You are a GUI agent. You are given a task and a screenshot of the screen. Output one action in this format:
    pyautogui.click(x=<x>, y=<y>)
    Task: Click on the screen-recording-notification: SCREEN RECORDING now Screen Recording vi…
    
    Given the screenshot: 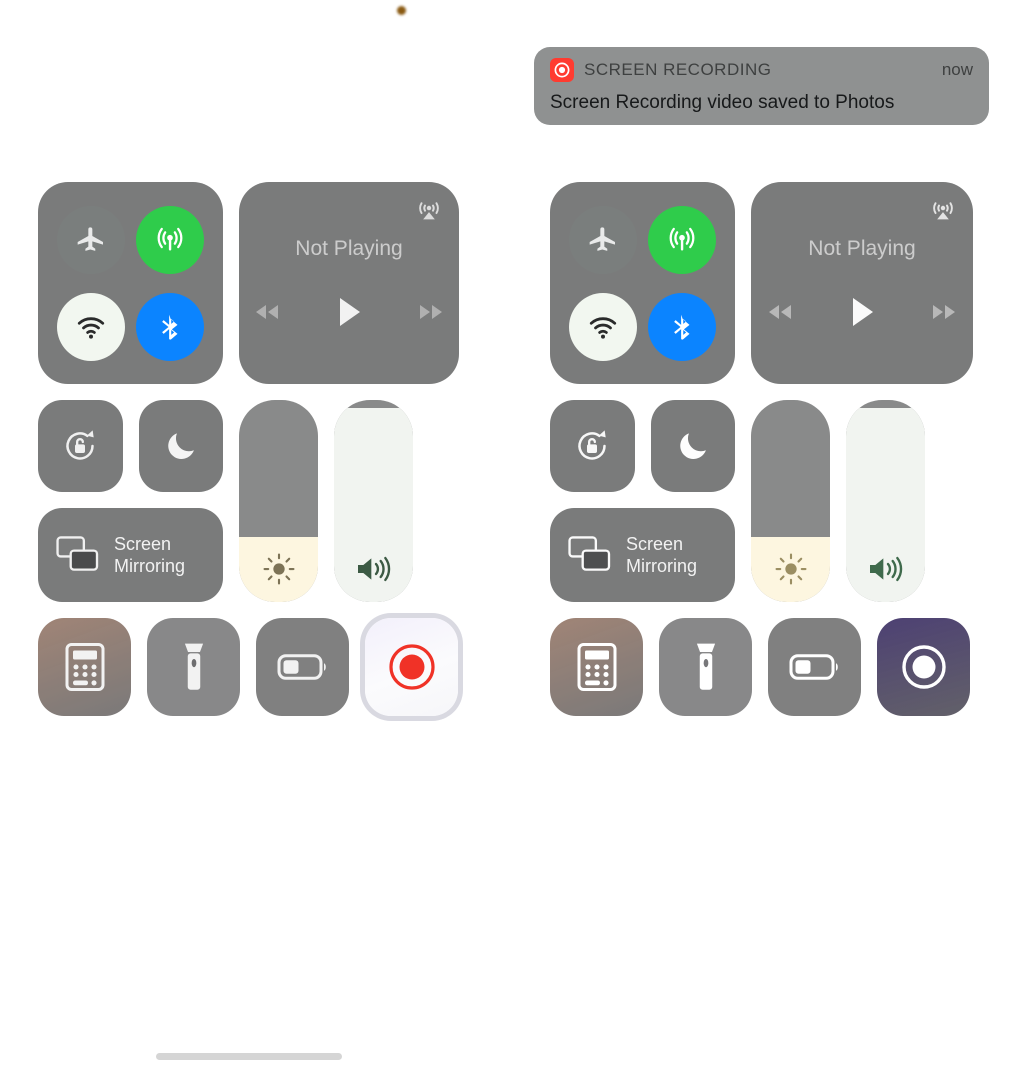 What is the action you would take?
    pyautogui.click(x=761, y=86)
    